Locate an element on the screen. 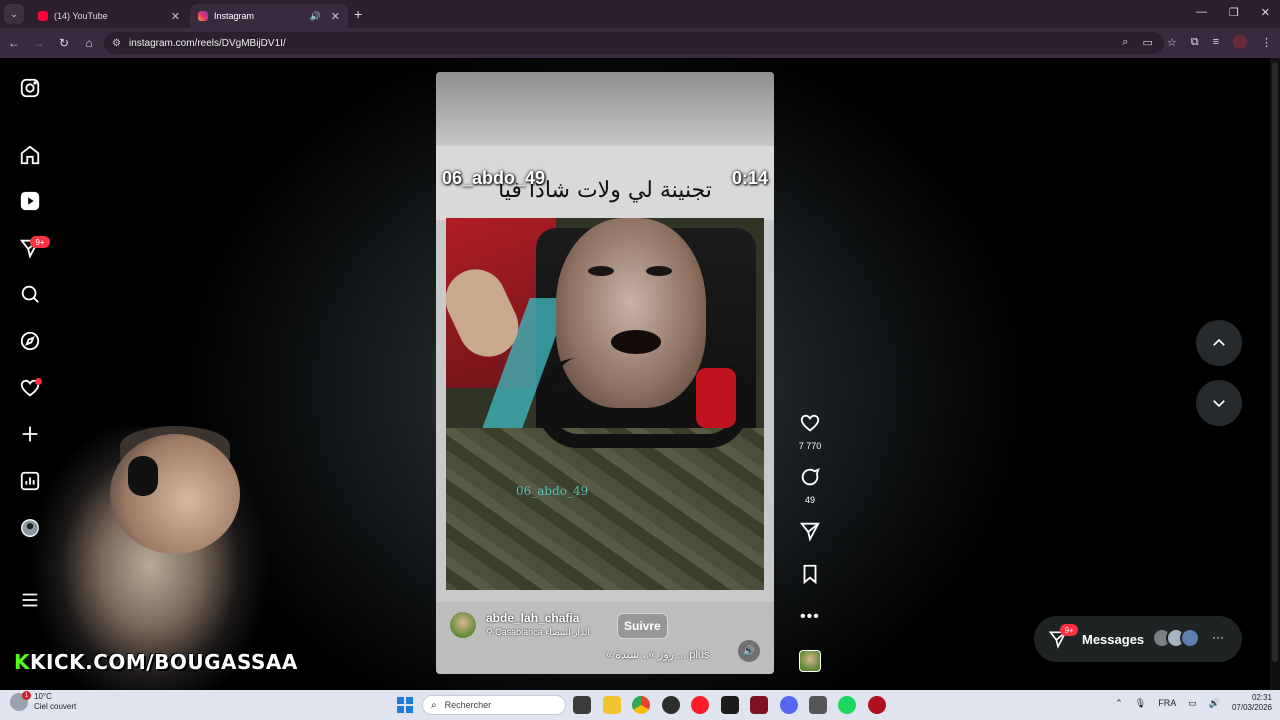 The height and width of the screenshot is (720, 1280). author-location: ⚲ Casablanca الدار البيضاء is located at coordinates (538, 632).